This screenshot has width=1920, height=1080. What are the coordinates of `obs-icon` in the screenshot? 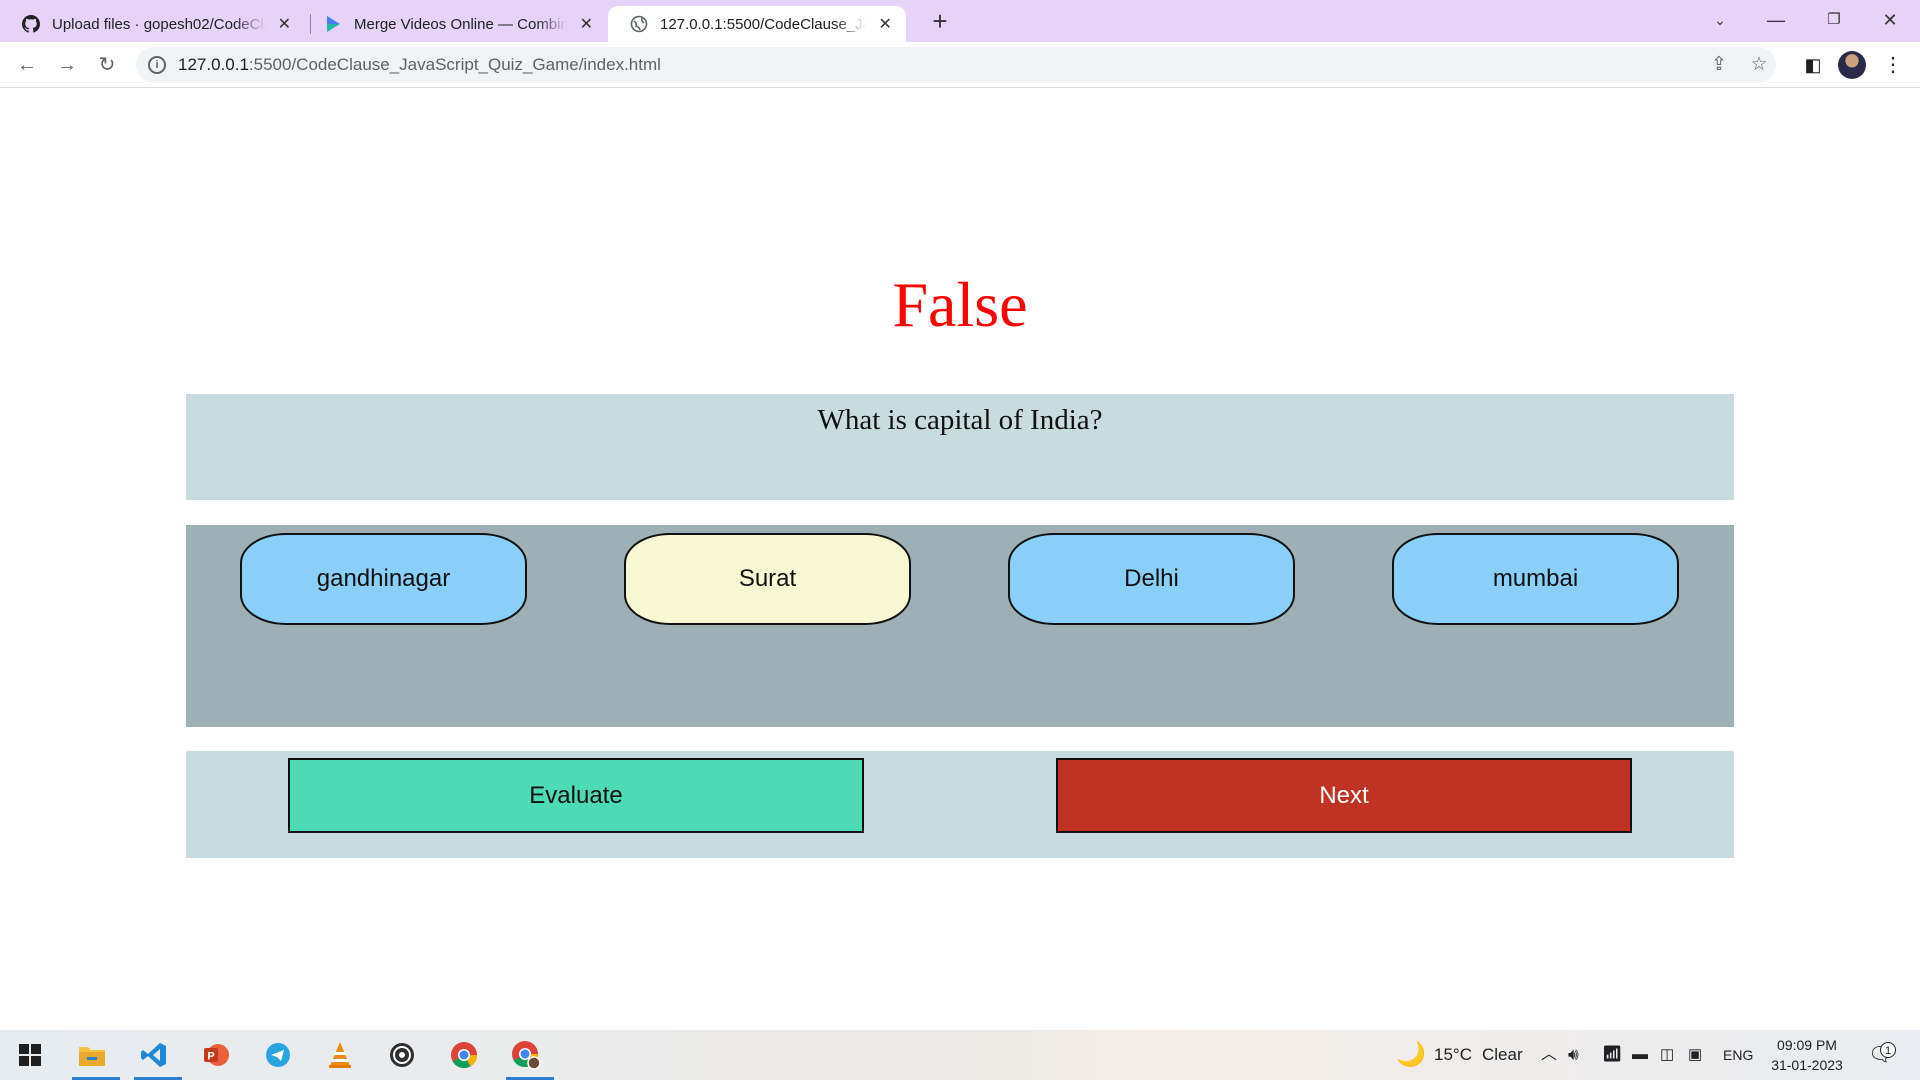 It's located at (402, 1055).